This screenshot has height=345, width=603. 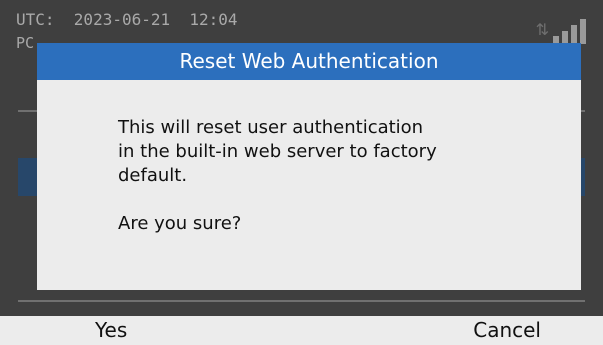 What do you see at coordinates (35, 19) in the screenshot?
I see `utc-label: UTC:` at bounding box center [35, 19].